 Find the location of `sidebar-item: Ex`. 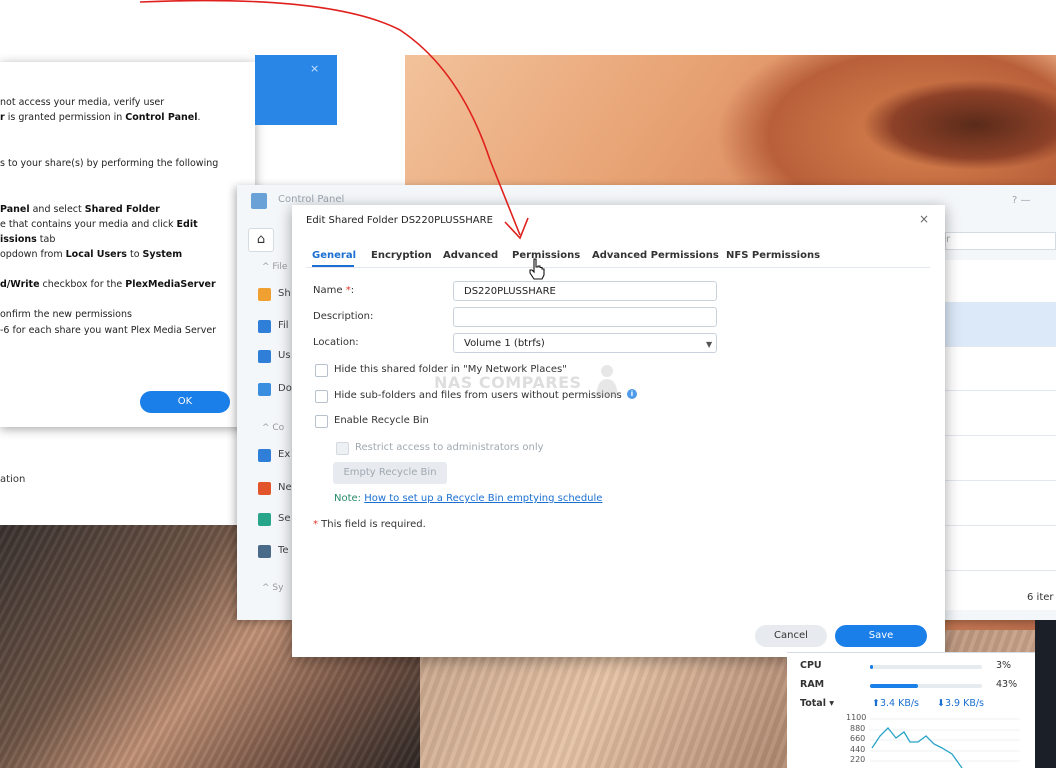

sidebar-item: Ex is located at coordinates (284, 454).